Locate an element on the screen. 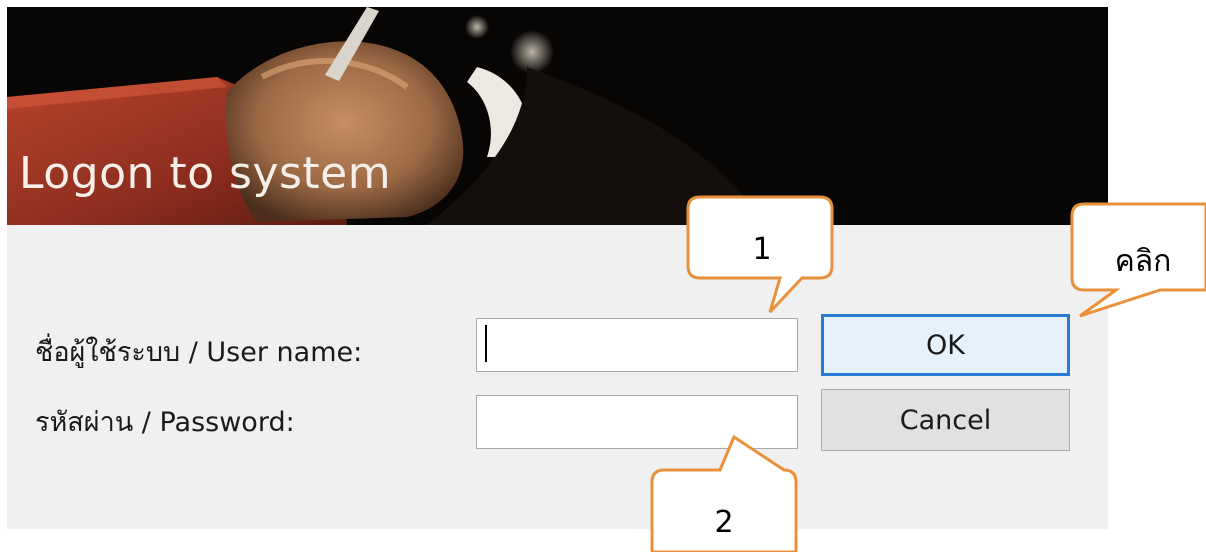  callout-click-label: คลิก is located at coordinates (1143, 261).